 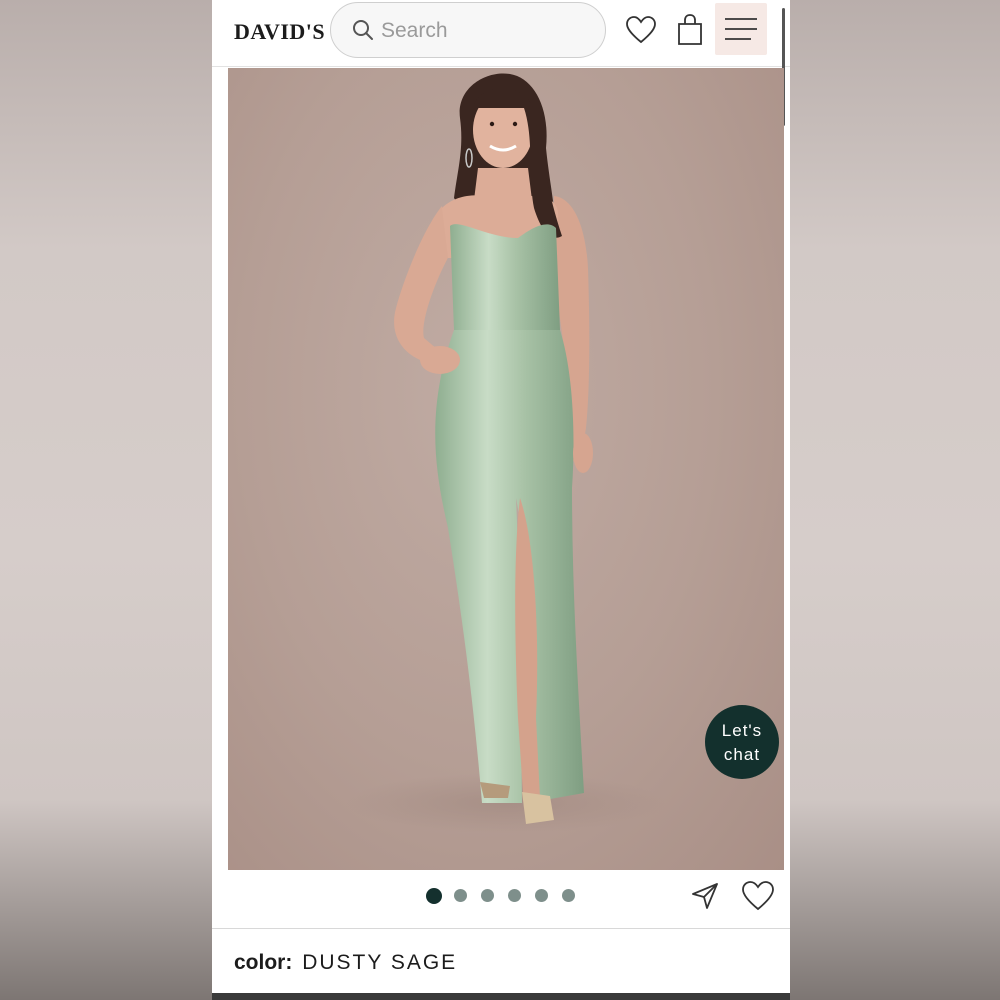 What do you see at coordinates (501, 996) in the screenshot?
I see `bottom-edge` at bounding box center [501, 996].